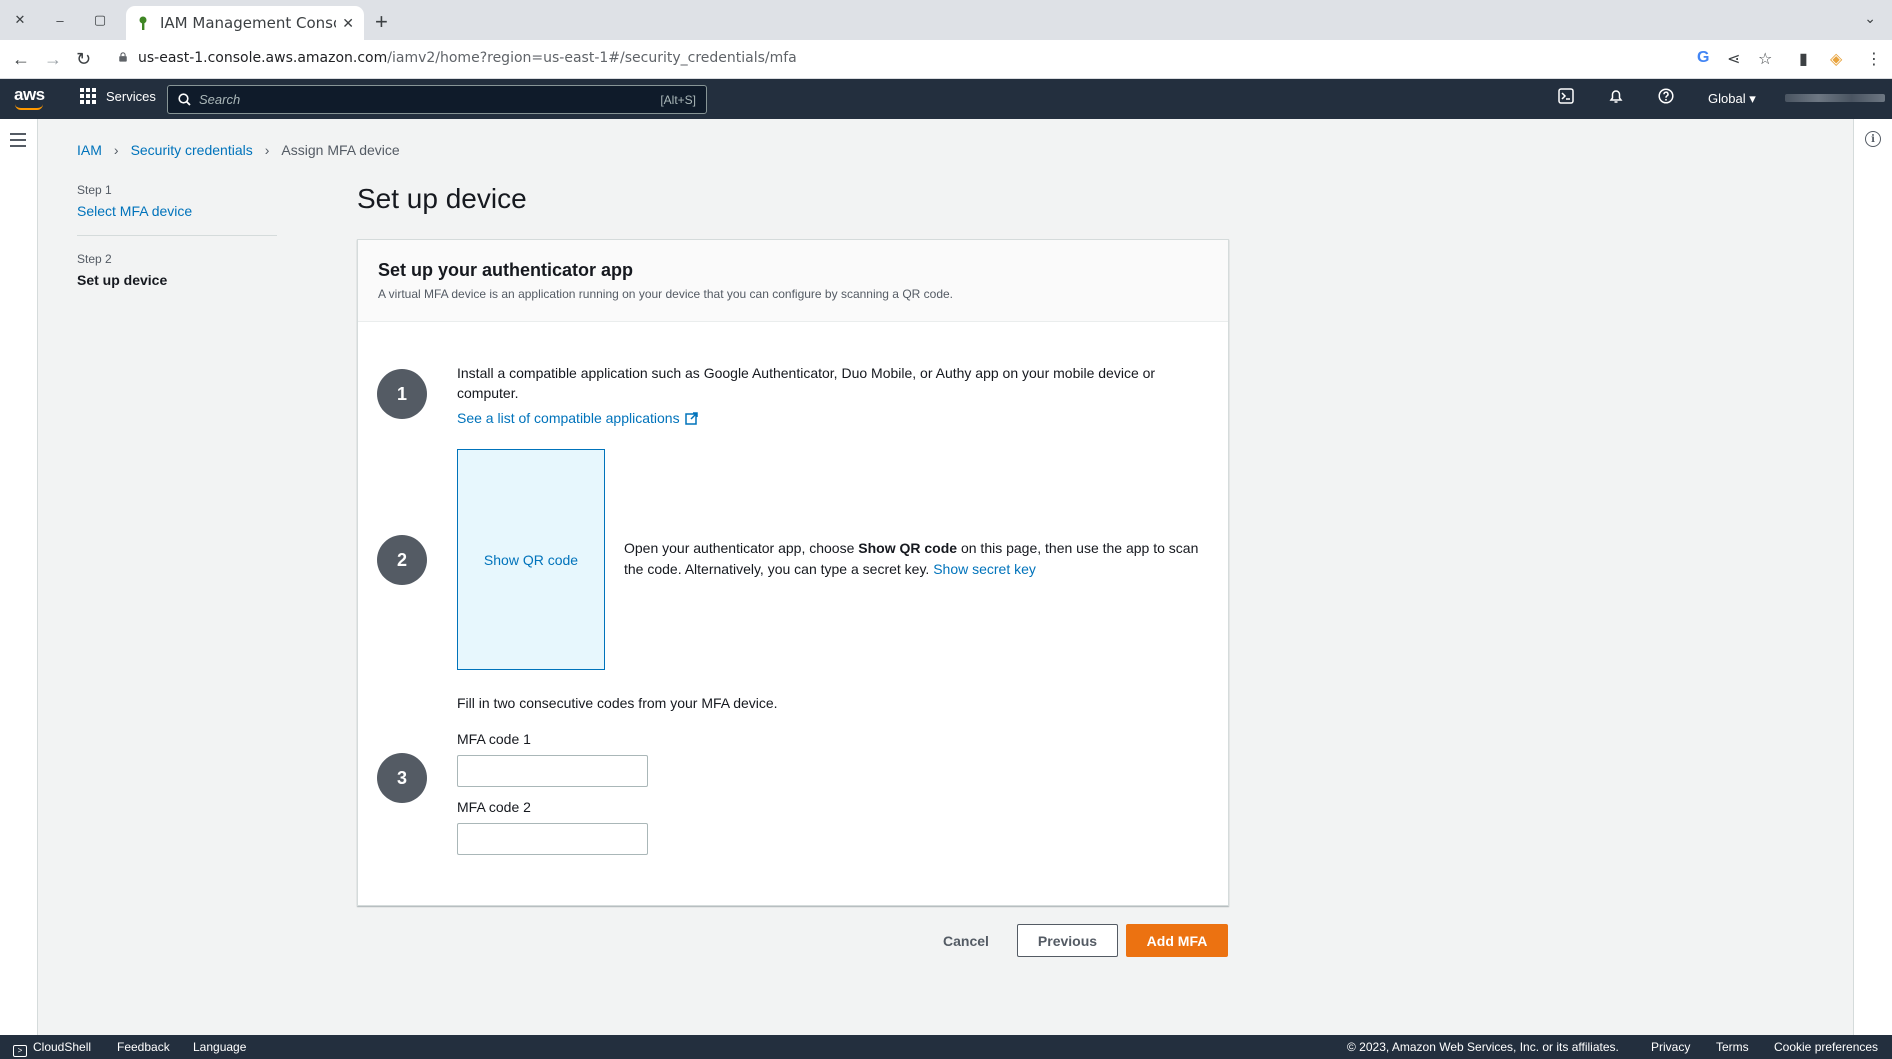 The width and height of the screenshot is (1892, 1059). Describe the element at coordinates (89, 150) in the screenshot. I see `breadcrumb-iam: IAM` at that location.